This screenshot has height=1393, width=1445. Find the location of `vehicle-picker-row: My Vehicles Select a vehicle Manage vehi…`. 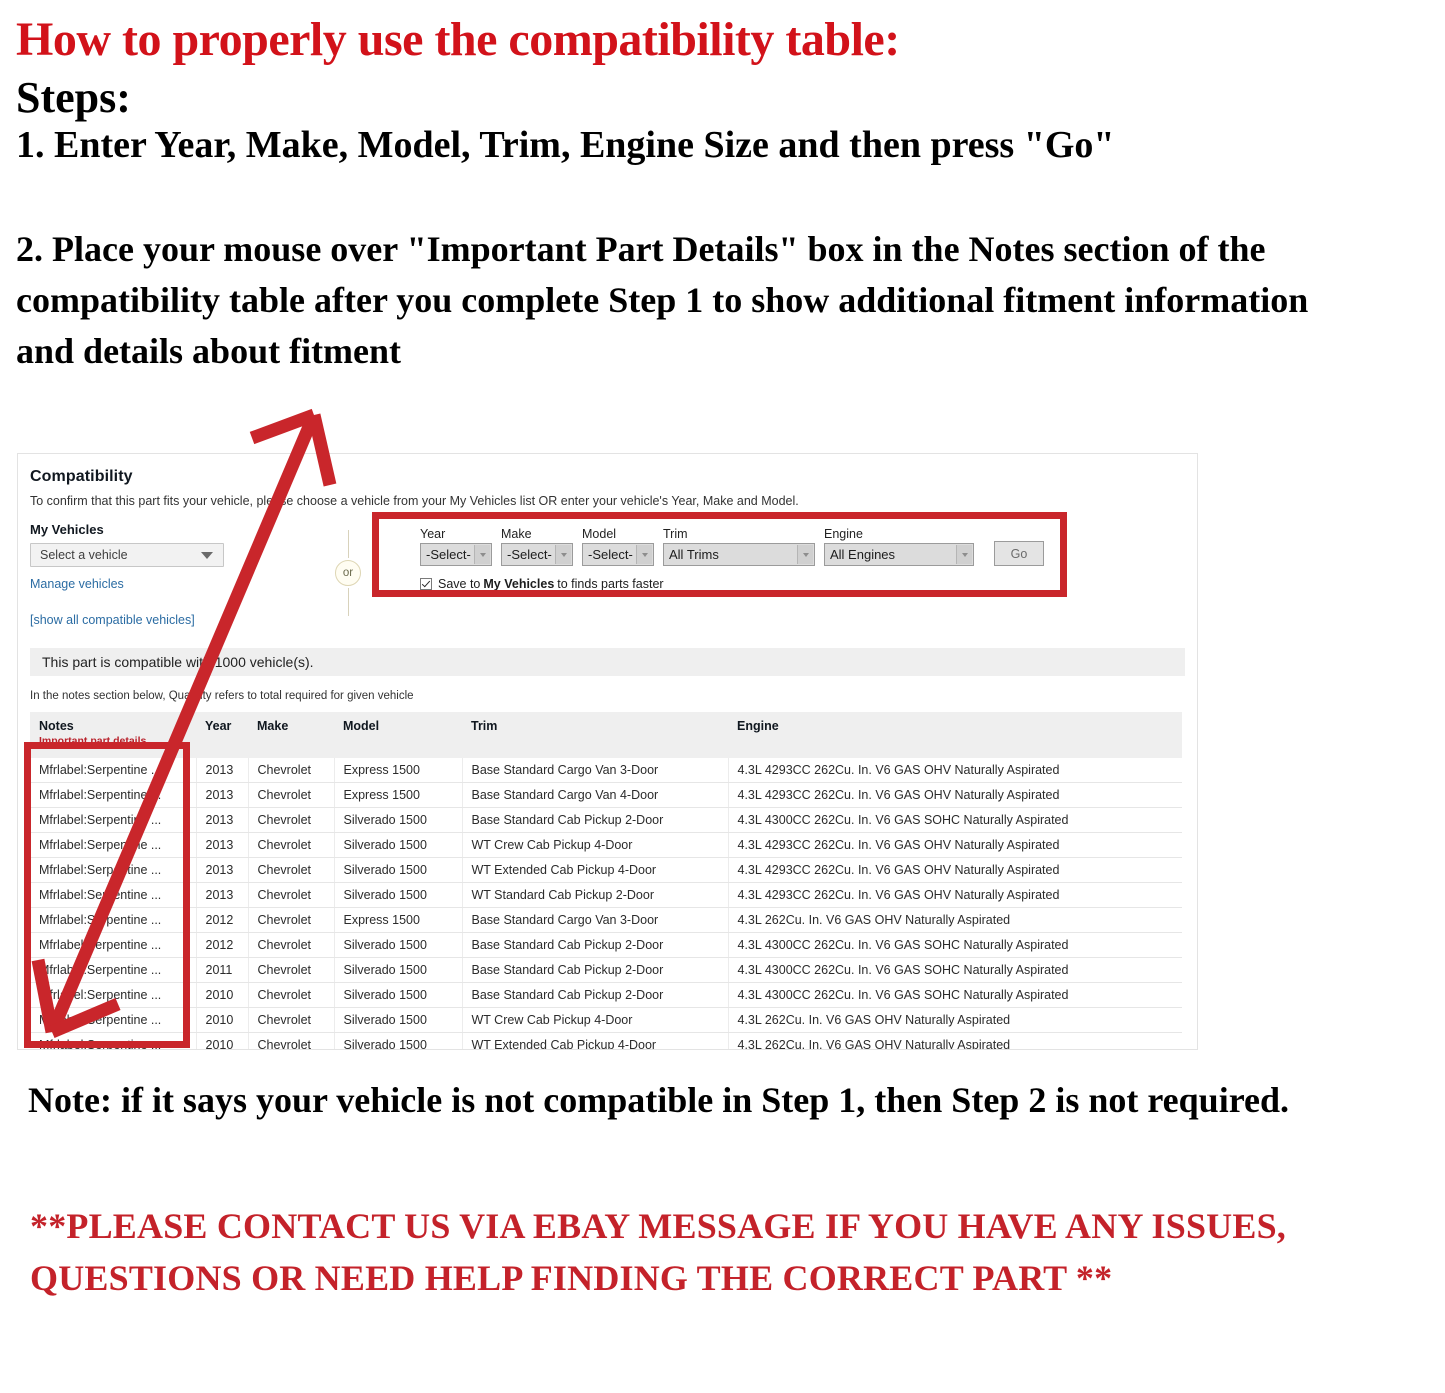

vehicle-picker-row: My Vehicles Select a vehicle Manage vehi… is located at coordinates (613, 581).